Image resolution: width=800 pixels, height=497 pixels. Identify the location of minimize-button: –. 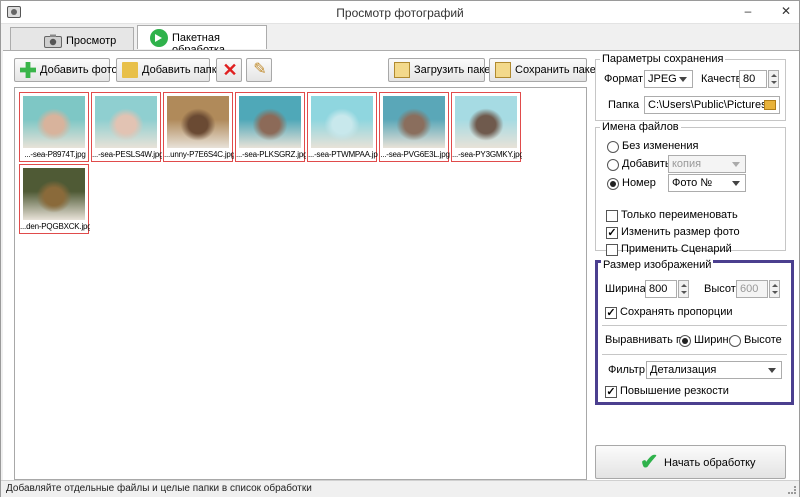
(748, 11).